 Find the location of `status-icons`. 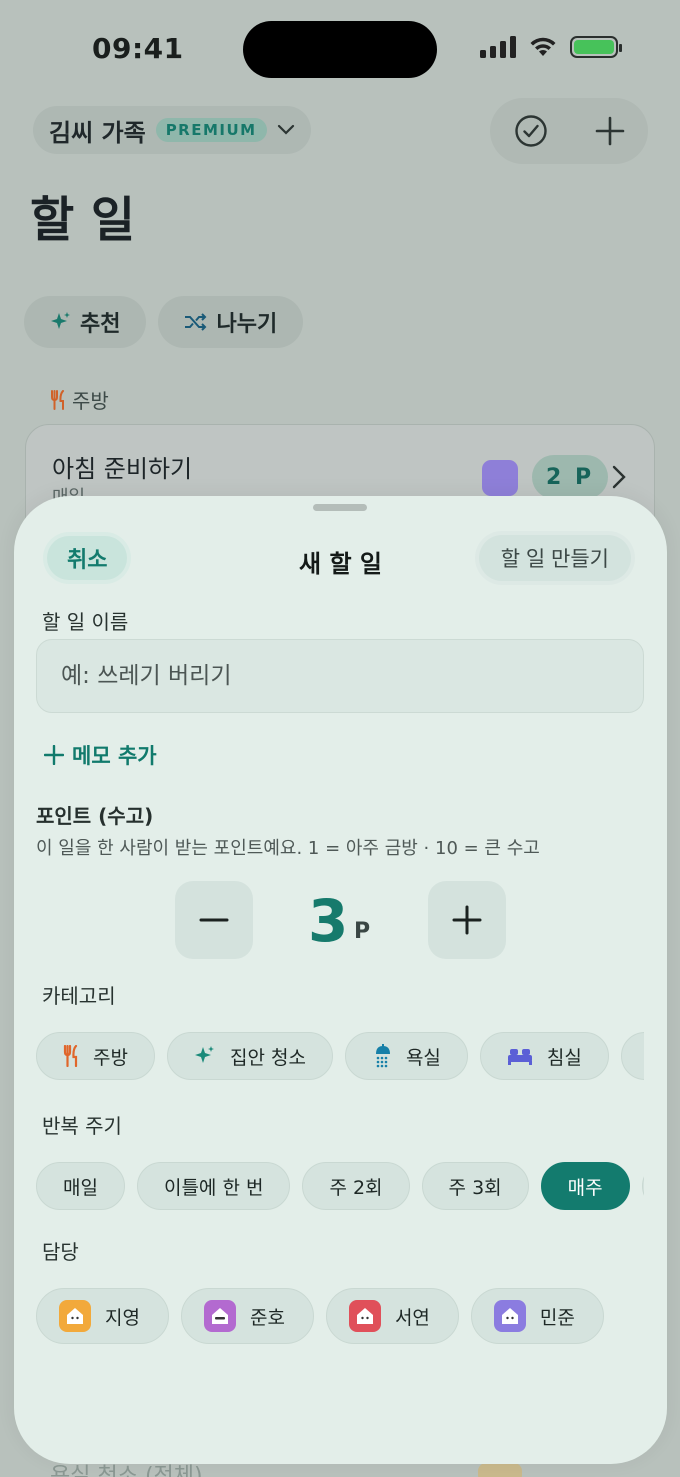

status-icons is located at coordinates (551, 47).